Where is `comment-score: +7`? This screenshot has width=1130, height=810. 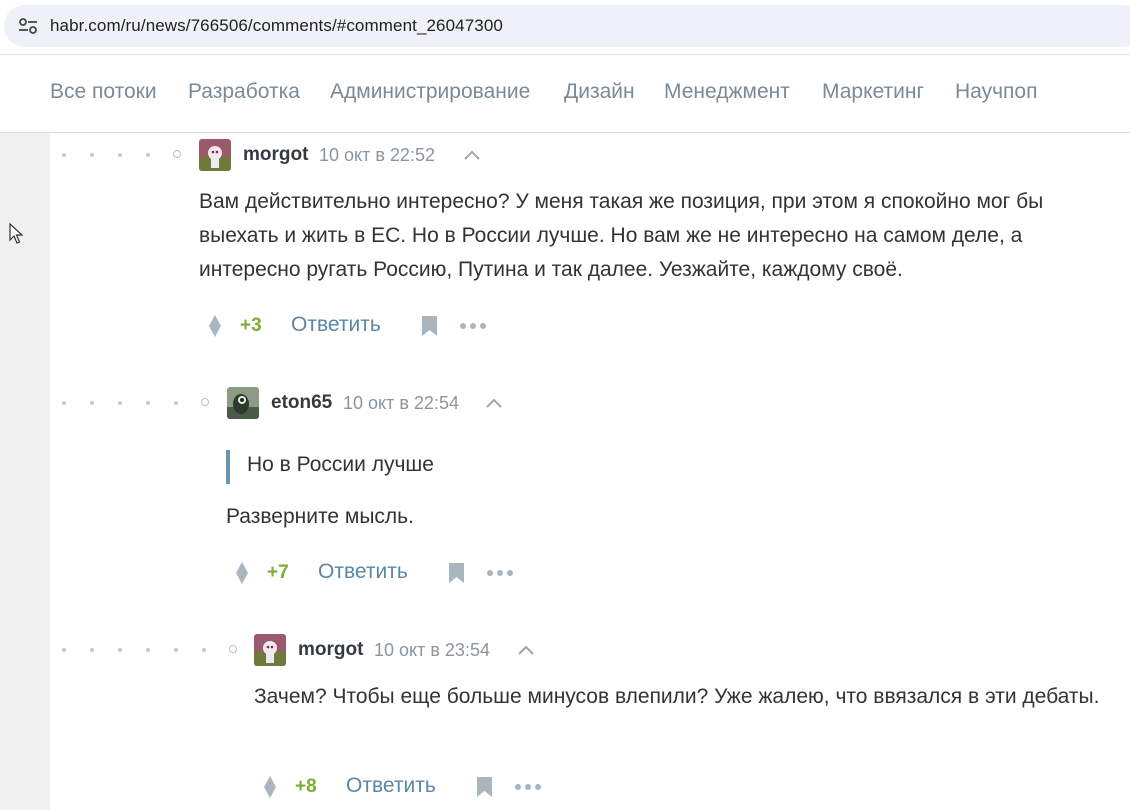
comment-score: +7 is located at coordinates (278, 572).